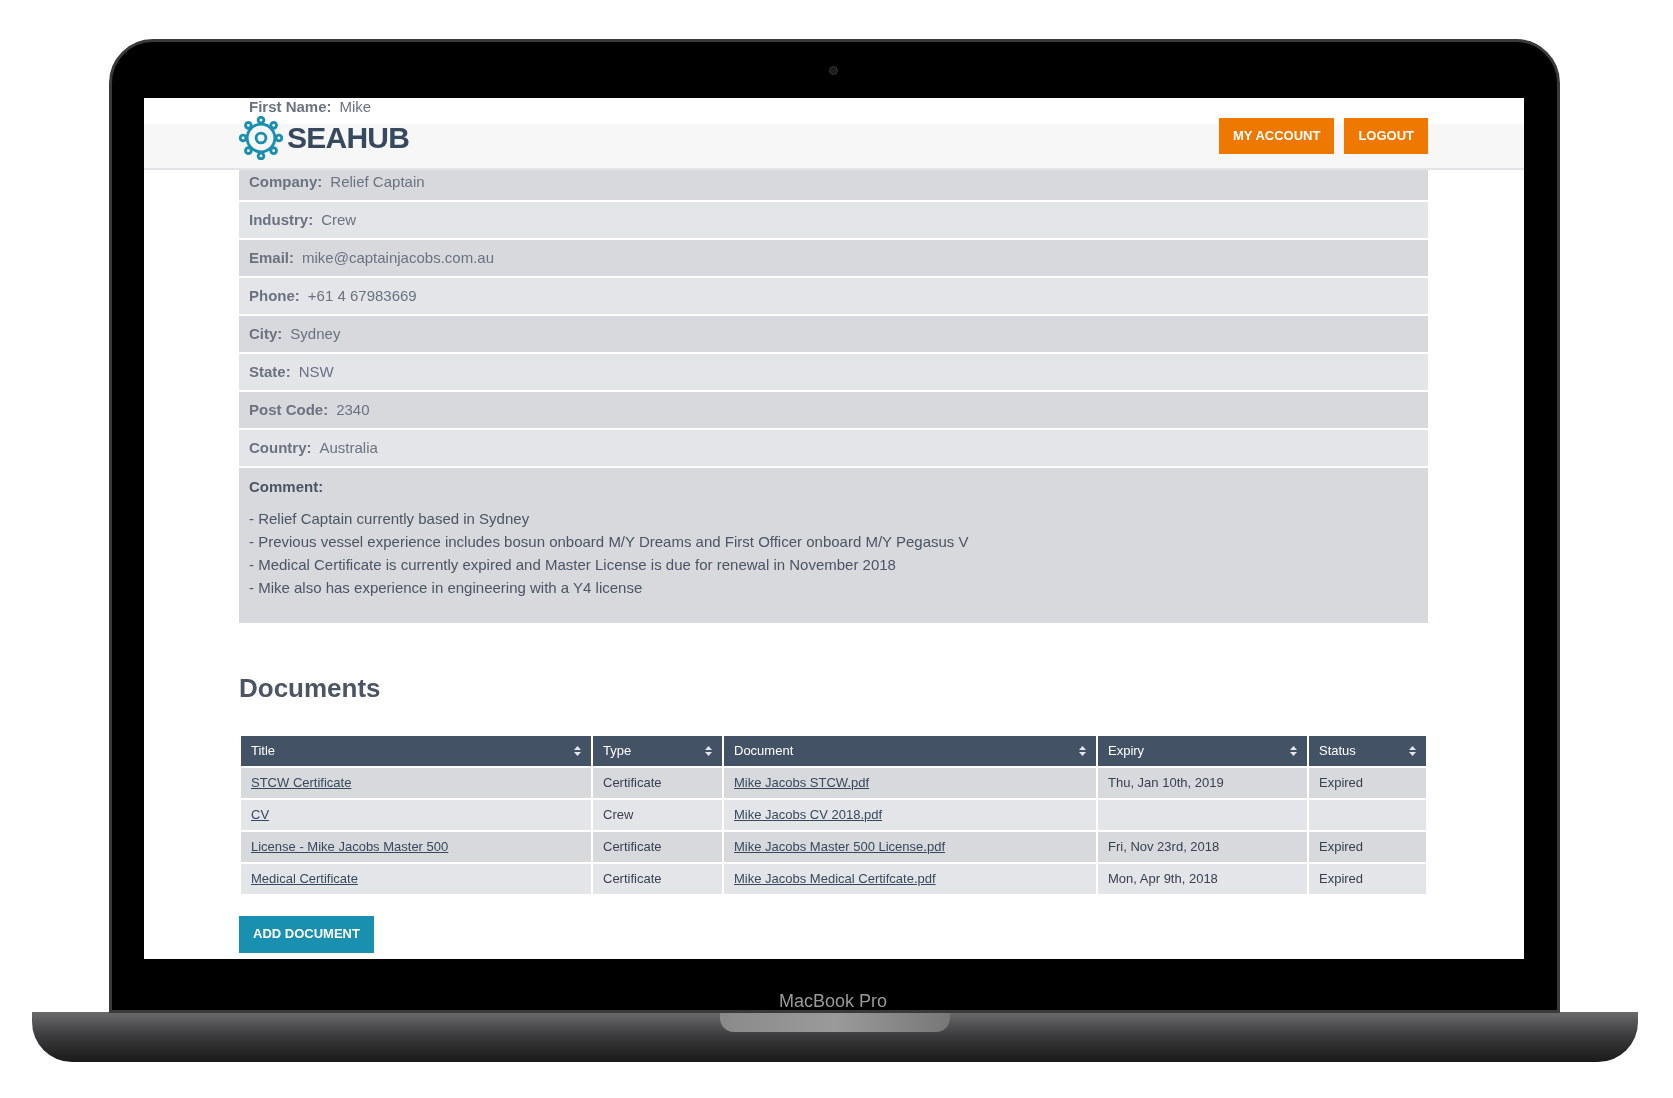 The height and width of the screenshot is (1098, 1673). What do you see at coordinates (398, 257) in the screenshot?
I see `field-value: mike@captainjacobs.com.au` at bounding box center [398, 257].